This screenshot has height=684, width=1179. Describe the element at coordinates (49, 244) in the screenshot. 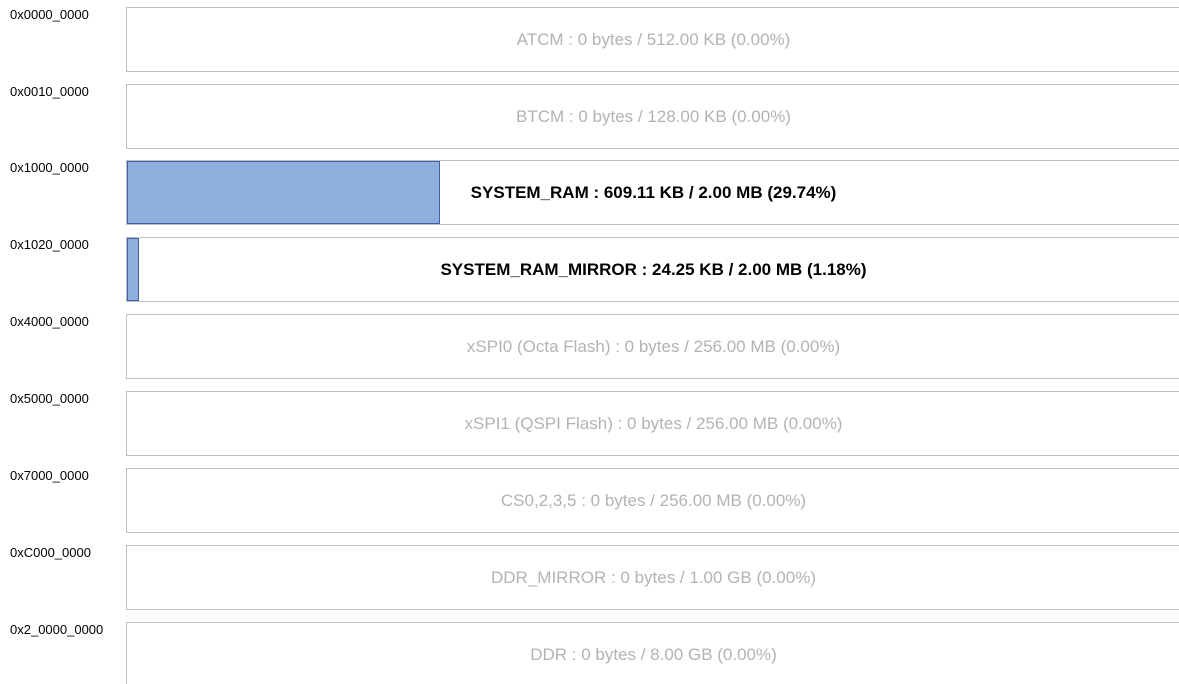

I see `region-address: 0x1020_0000` at that location.